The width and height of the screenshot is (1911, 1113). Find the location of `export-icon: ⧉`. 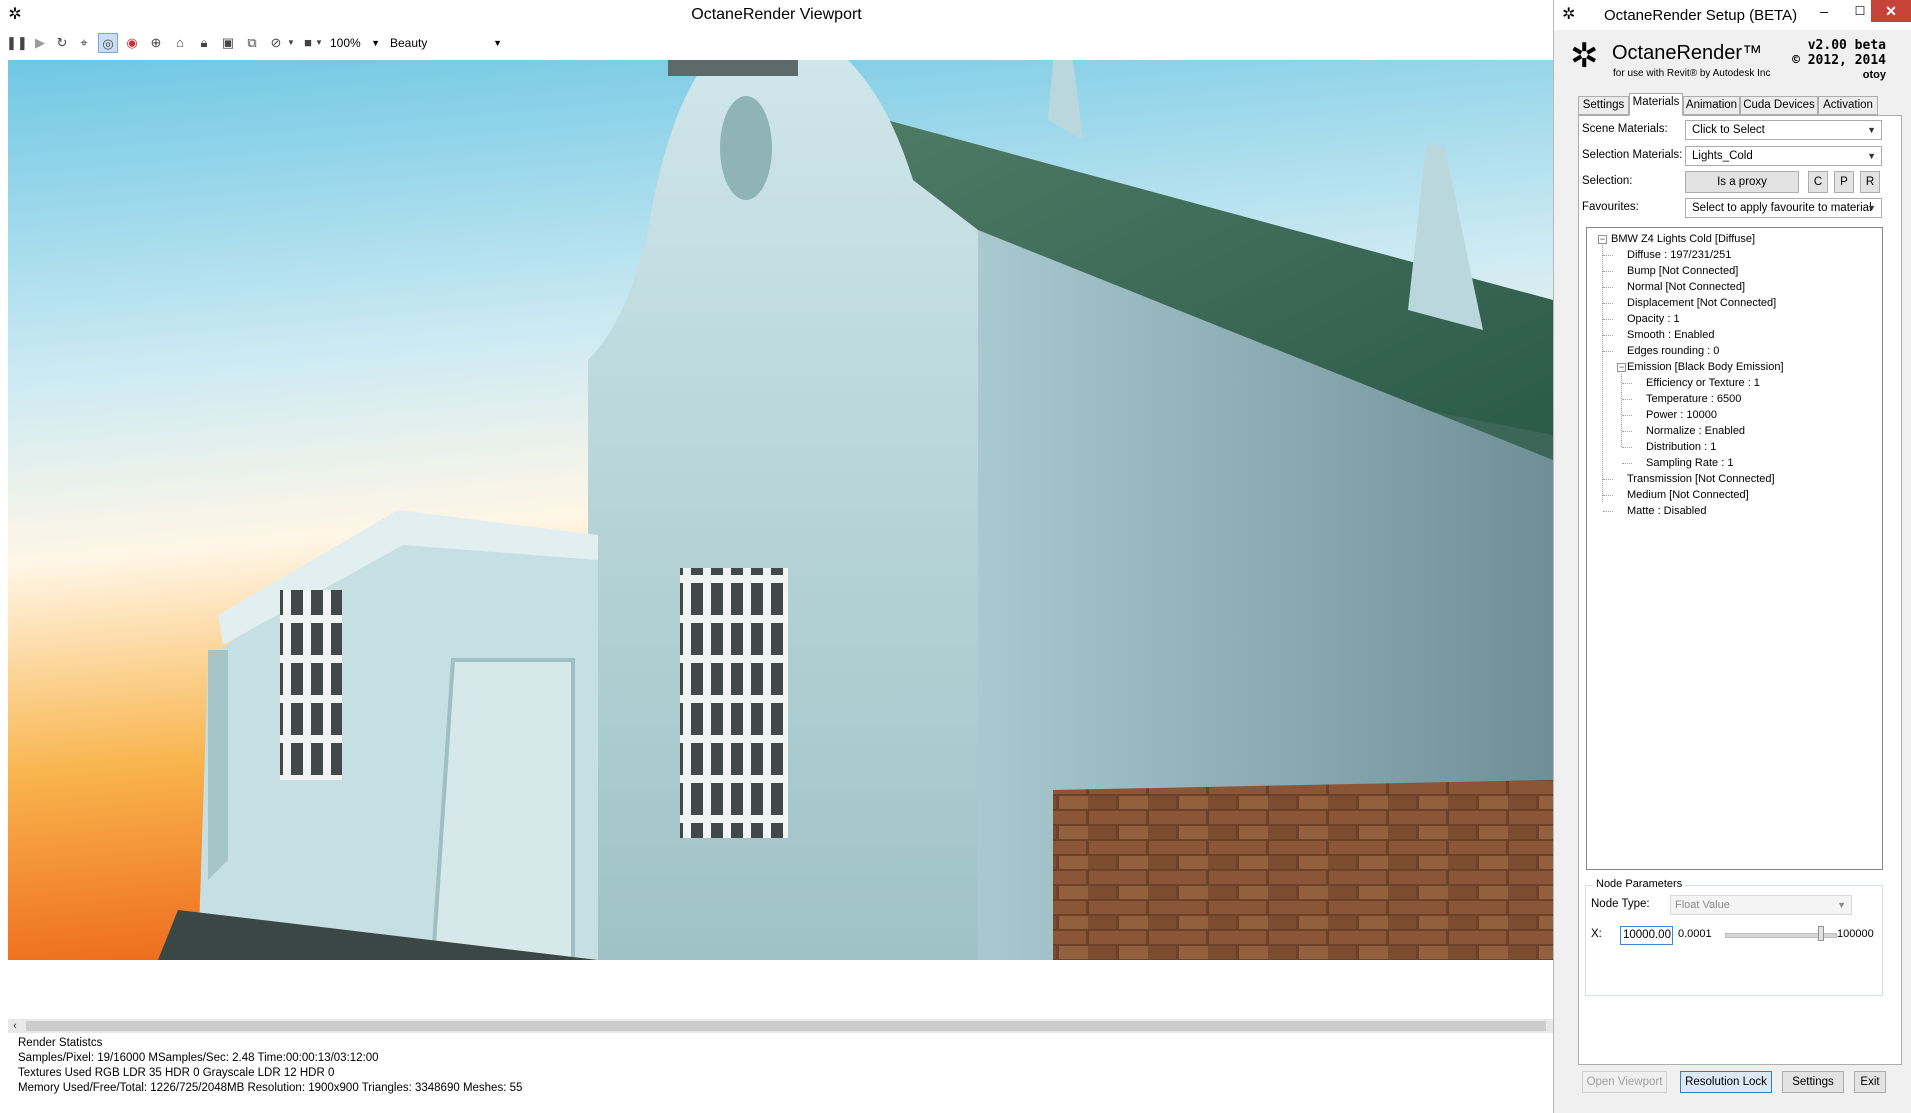

export-icon: ⧉ is located at coordinates (252, 43).